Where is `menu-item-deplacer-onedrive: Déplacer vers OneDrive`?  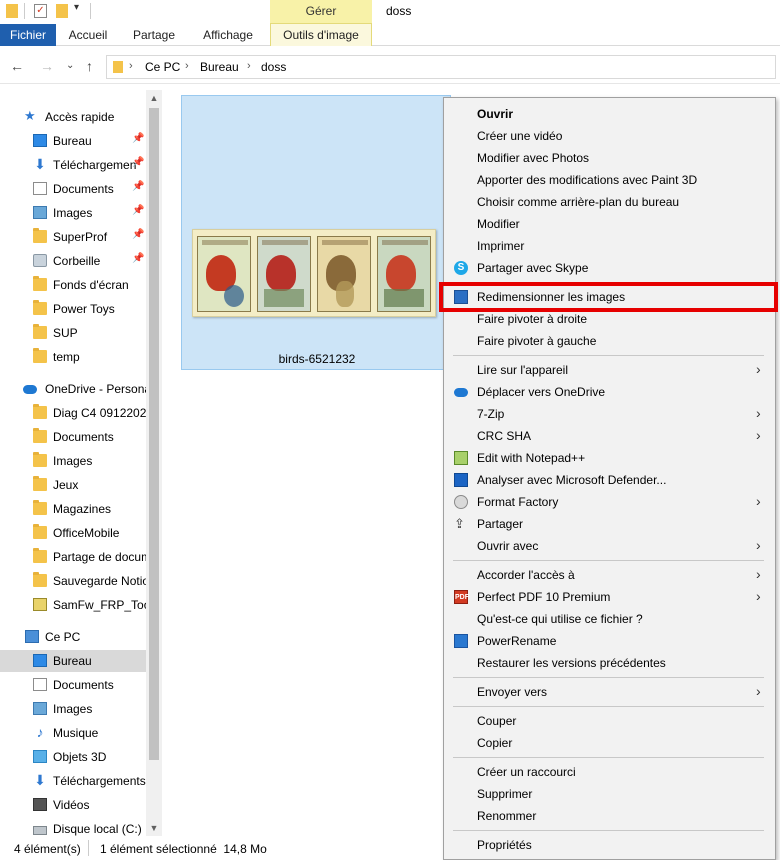 menu-item-deplacer-onedrive: Déplacer vers OneDrive is located at coordinates (609, 392).